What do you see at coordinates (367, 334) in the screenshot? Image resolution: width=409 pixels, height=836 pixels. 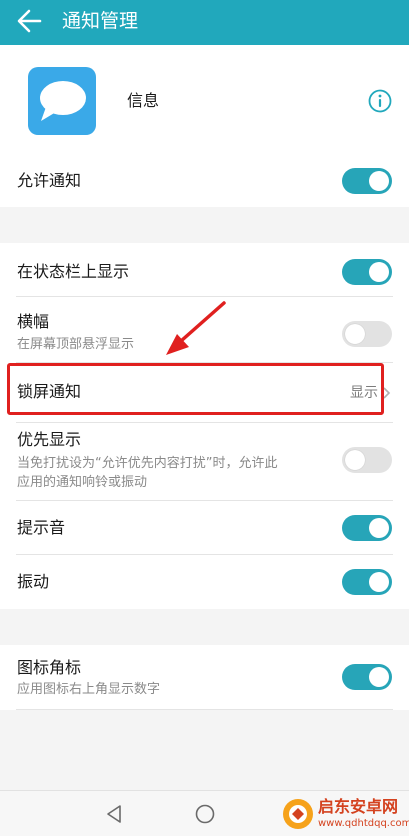 I see `banner-toggle` at bounding box center [367, 334].